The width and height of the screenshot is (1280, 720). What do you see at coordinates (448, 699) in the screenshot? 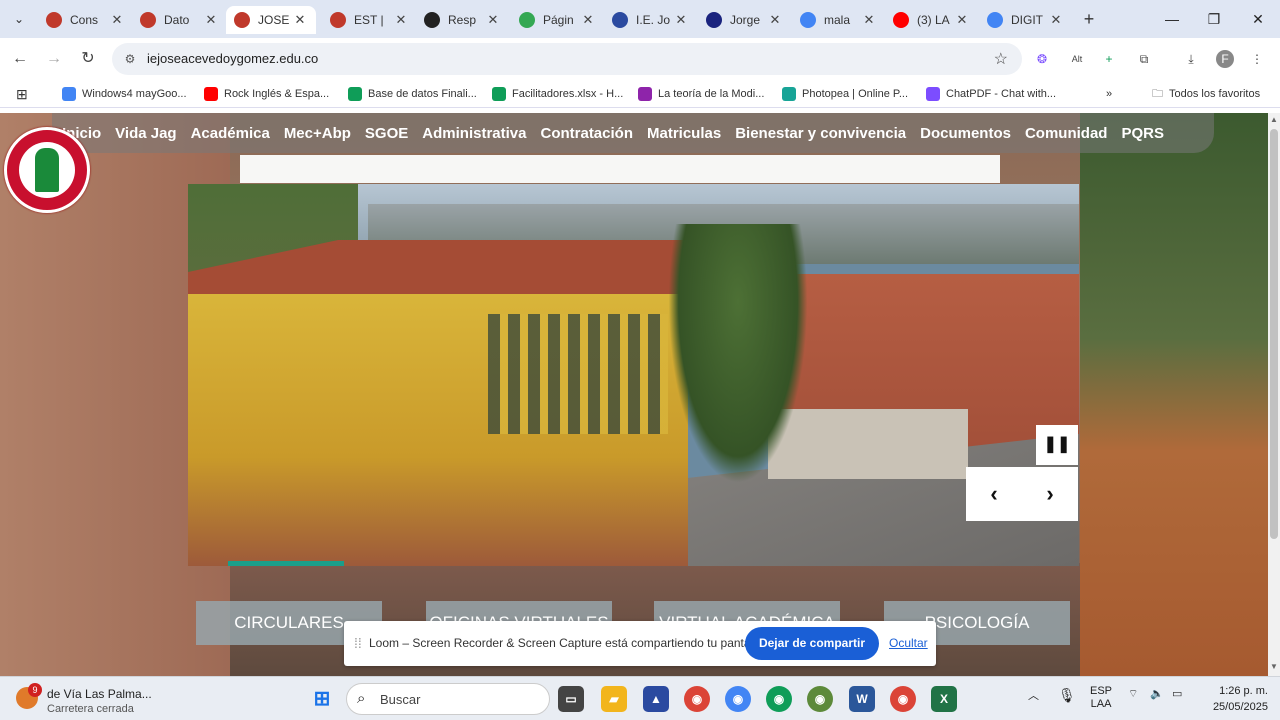
I see `taskbar-search: ⌕ Buscar` at bounding box center [448, 699].